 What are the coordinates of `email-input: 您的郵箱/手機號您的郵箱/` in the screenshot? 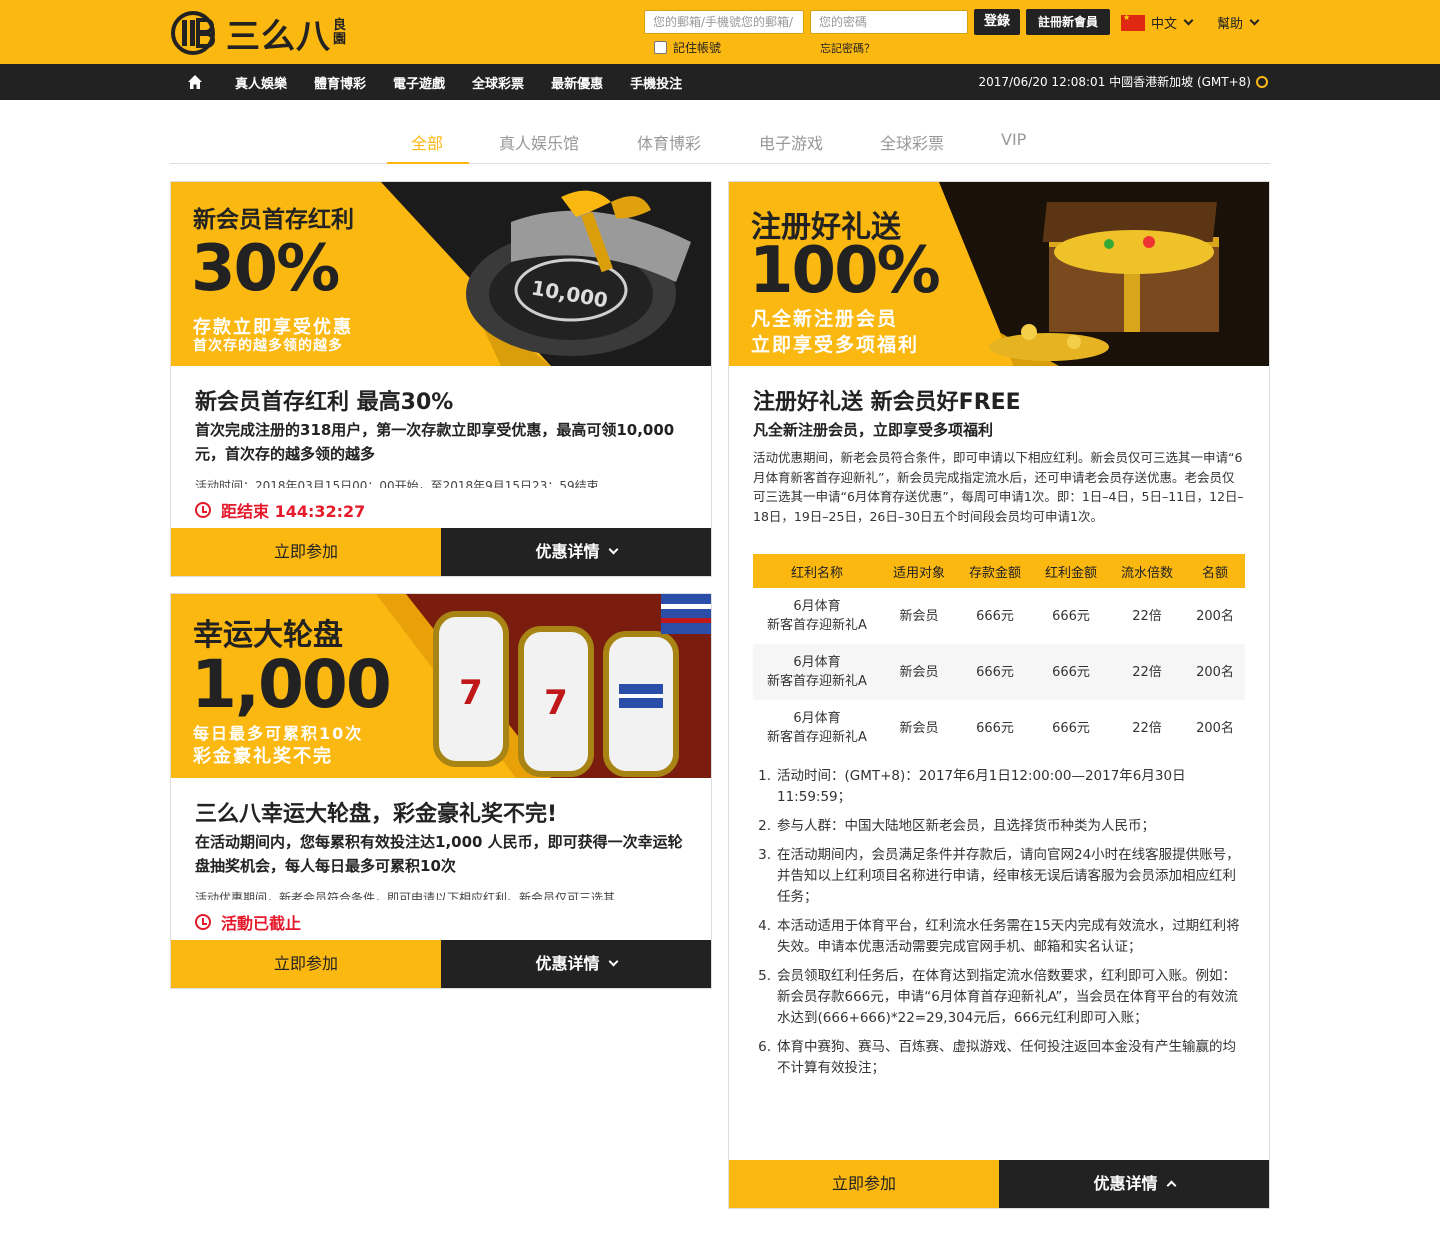 It's located at (724, 22).